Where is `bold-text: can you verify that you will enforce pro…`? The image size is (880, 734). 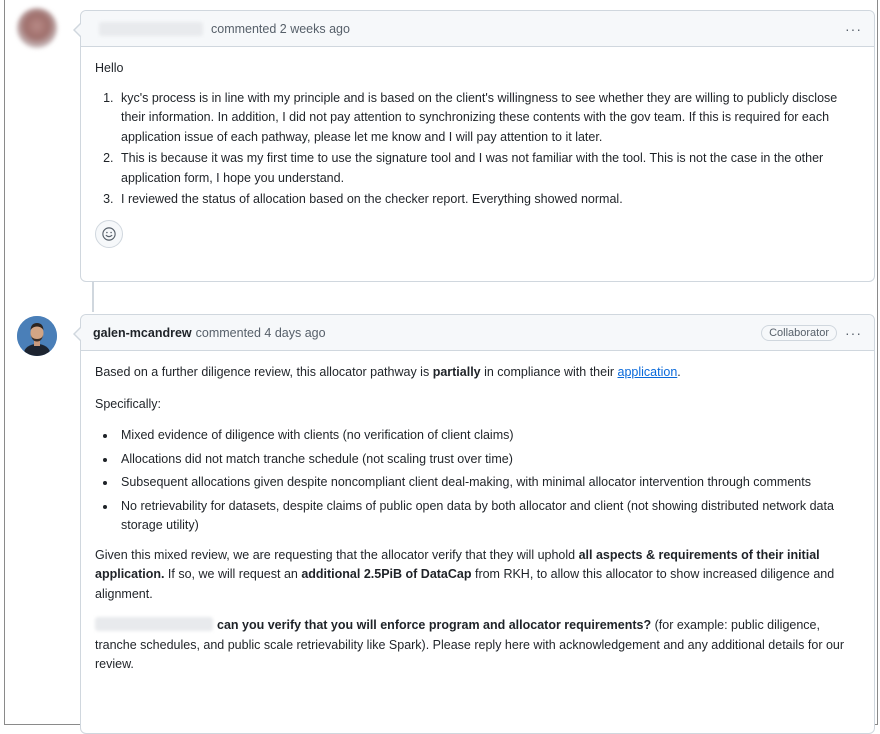 bold-text: can you verify that you will enforce pro… is located at coordinates (434, 625).